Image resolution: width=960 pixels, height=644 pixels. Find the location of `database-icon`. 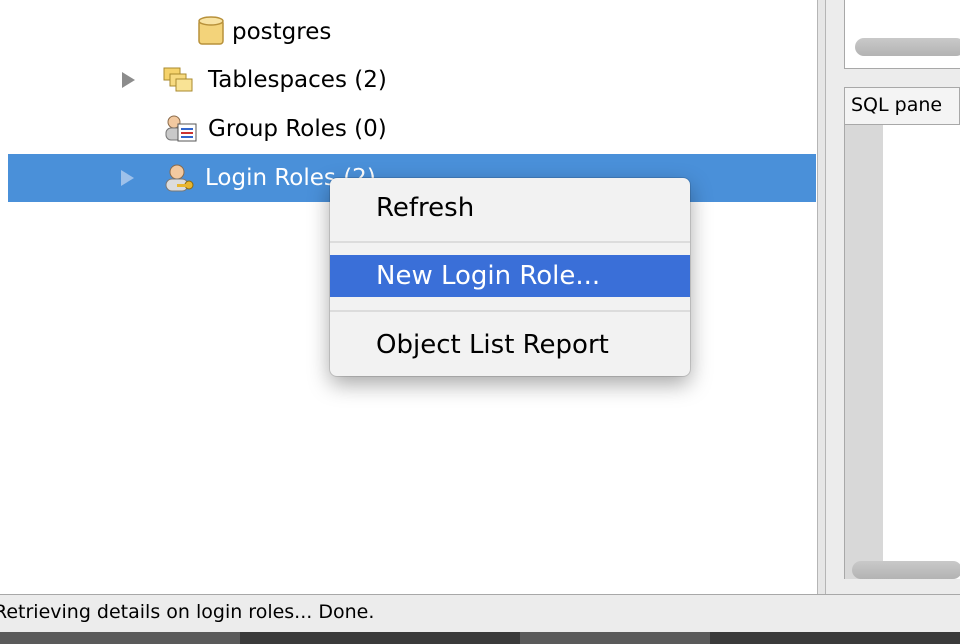

database-icon is located at coordinates (211, 32).